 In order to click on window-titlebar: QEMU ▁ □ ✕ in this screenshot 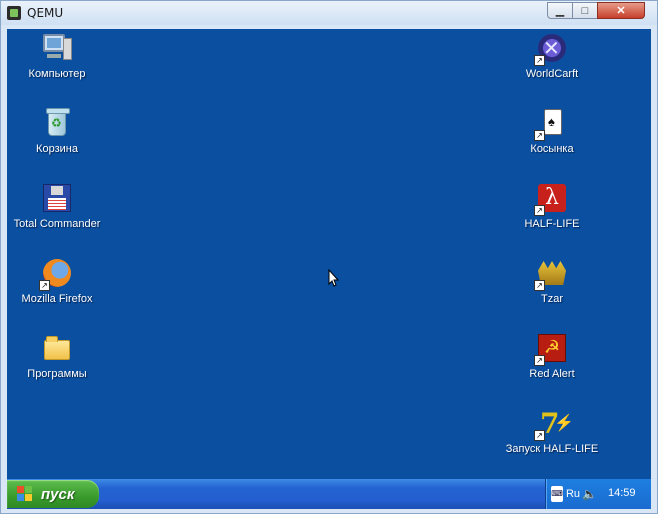, I will do `click(329, 13)`.